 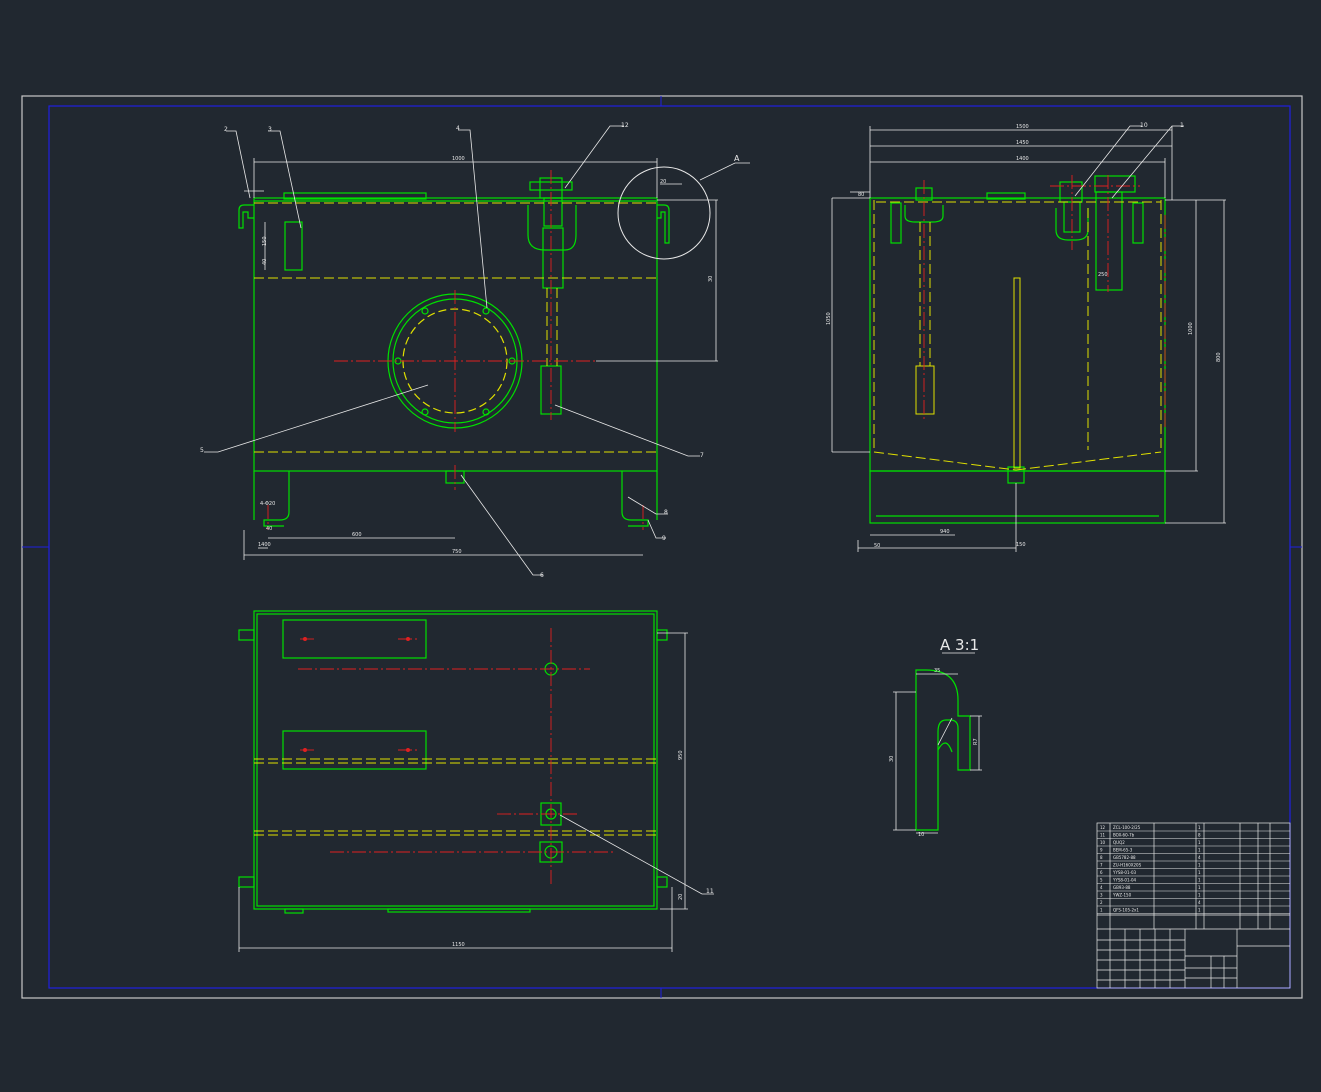 I want to click on bom-cell: 9, so click(x=1101, y=850).